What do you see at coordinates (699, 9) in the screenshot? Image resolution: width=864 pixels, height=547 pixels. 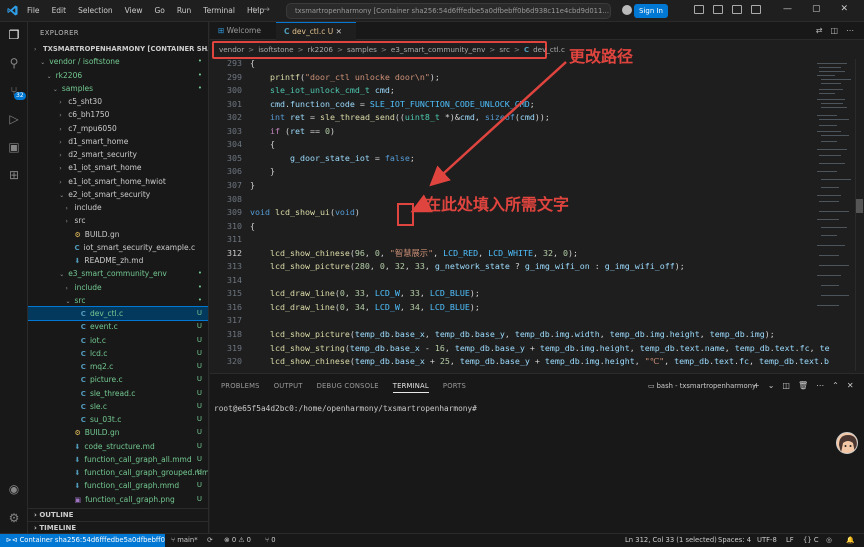 I see `toggle-sidebar-icon` at bounding box center [699, 9].